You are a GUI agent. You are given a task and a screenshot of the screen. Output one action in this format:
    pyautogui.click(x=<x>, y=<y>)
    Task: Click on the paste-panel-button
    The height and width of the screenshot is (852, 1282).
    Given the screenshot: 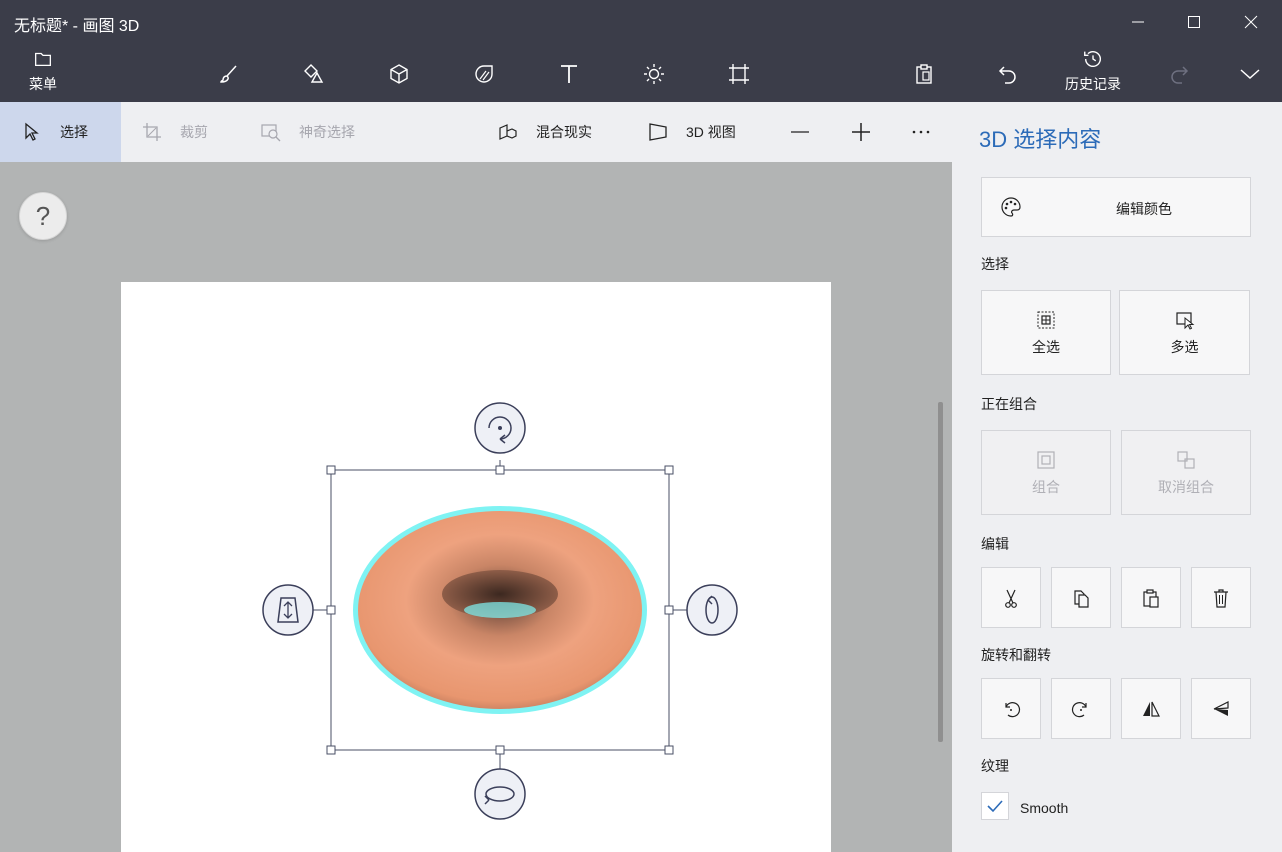 What is the action you would take?
    pyautogui.click(x=1151, y=597)
    